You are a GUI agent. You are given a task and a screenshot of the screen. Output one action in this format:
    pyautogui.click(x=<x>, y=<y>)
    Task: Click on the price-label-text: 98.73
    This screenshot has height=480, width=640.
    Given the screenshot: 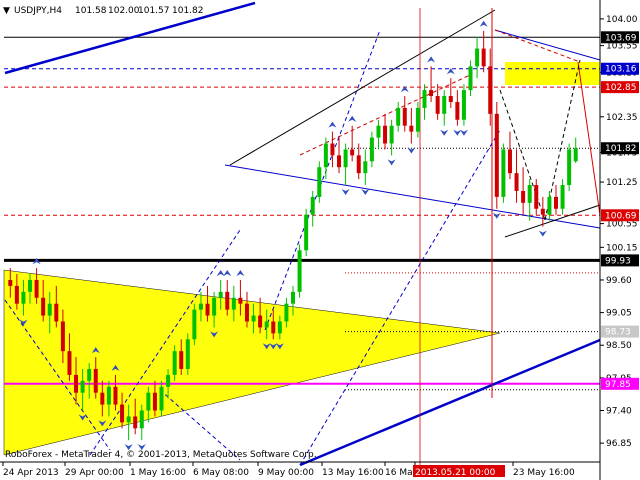 What is the action you would take?
    pyautogui.click(x=618, y=333)
    